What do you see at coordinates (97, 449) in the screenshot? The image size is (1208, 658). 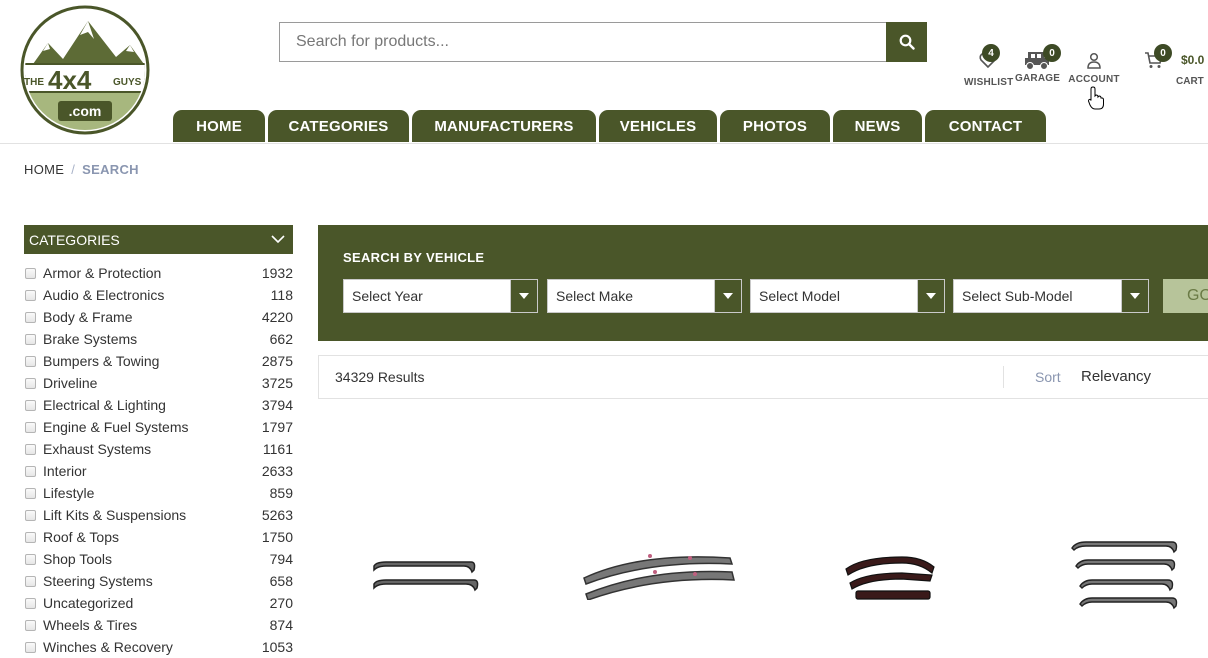 I see `category-name: Exhaust Systems` at bounding box center [97, 449].